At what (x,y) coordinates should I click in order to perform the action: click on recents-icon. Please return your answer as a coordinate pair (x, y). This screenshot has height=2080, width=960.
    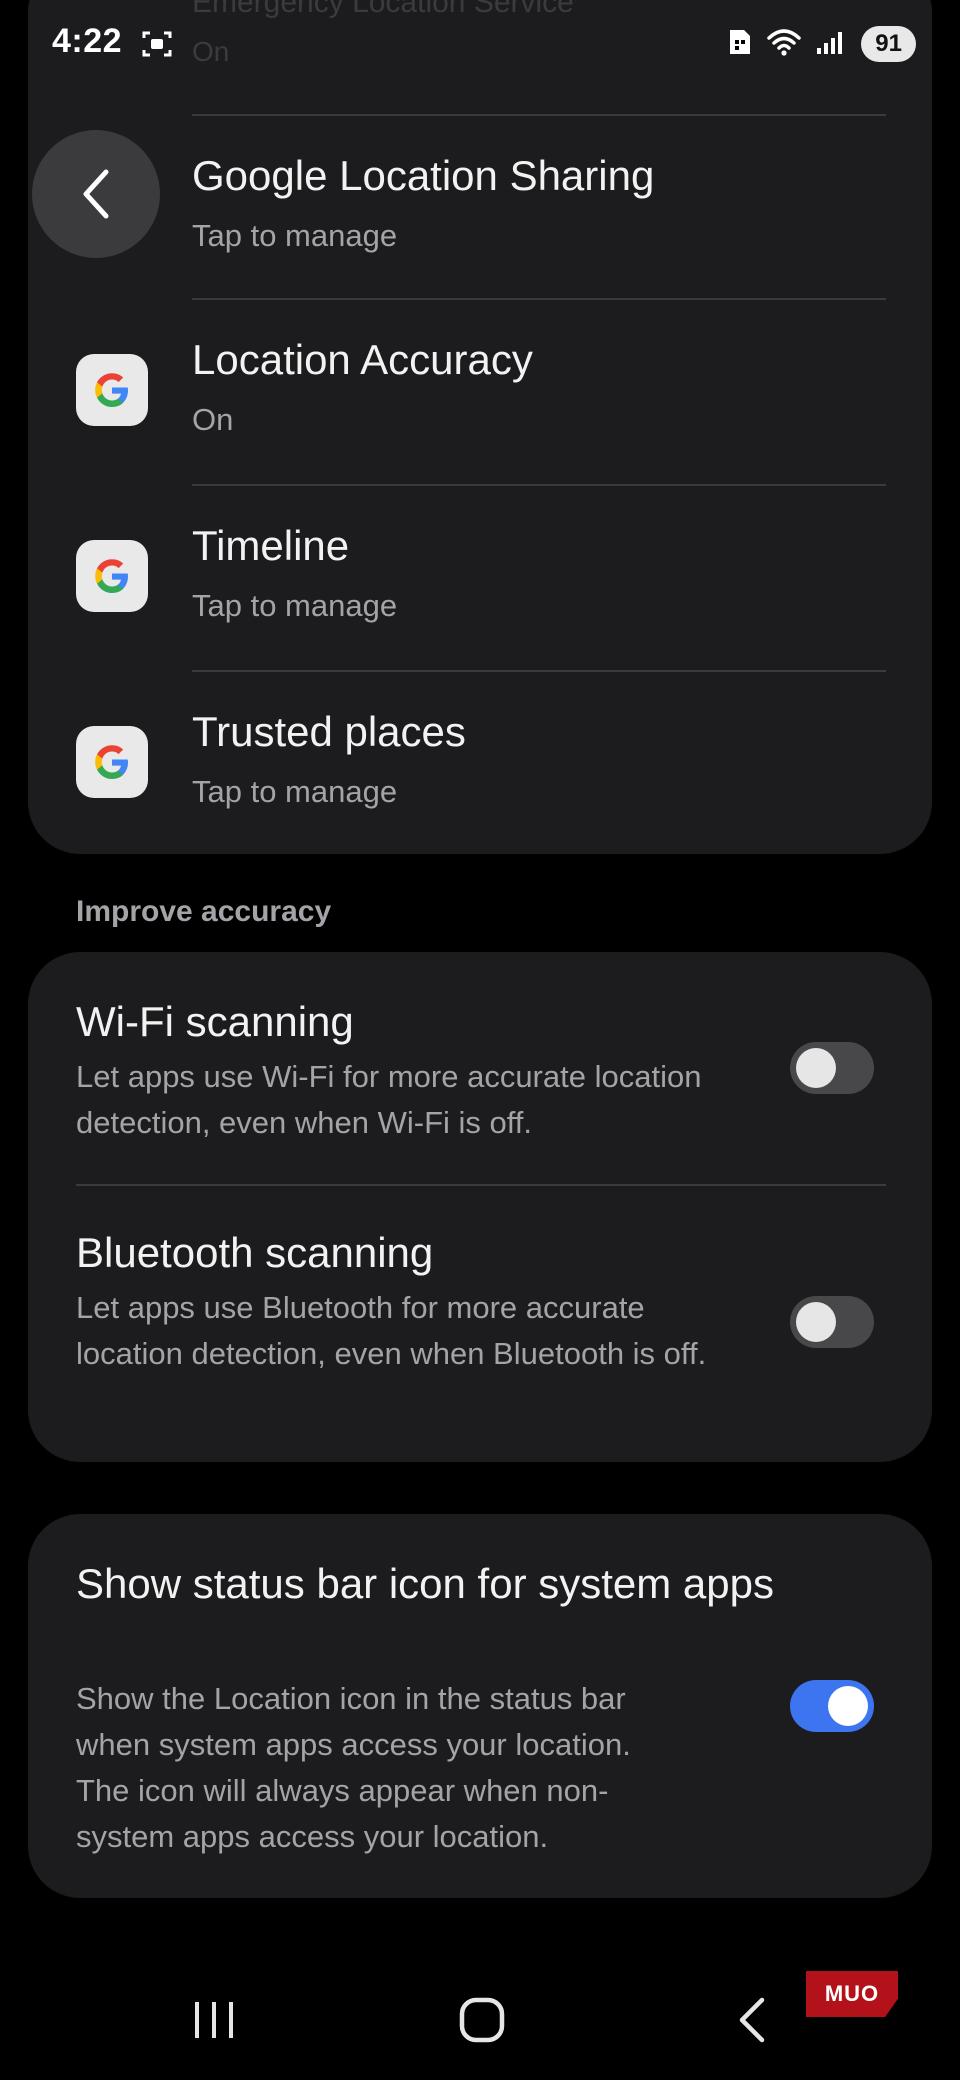
    Looking at the image, I should click on (214, 2020).